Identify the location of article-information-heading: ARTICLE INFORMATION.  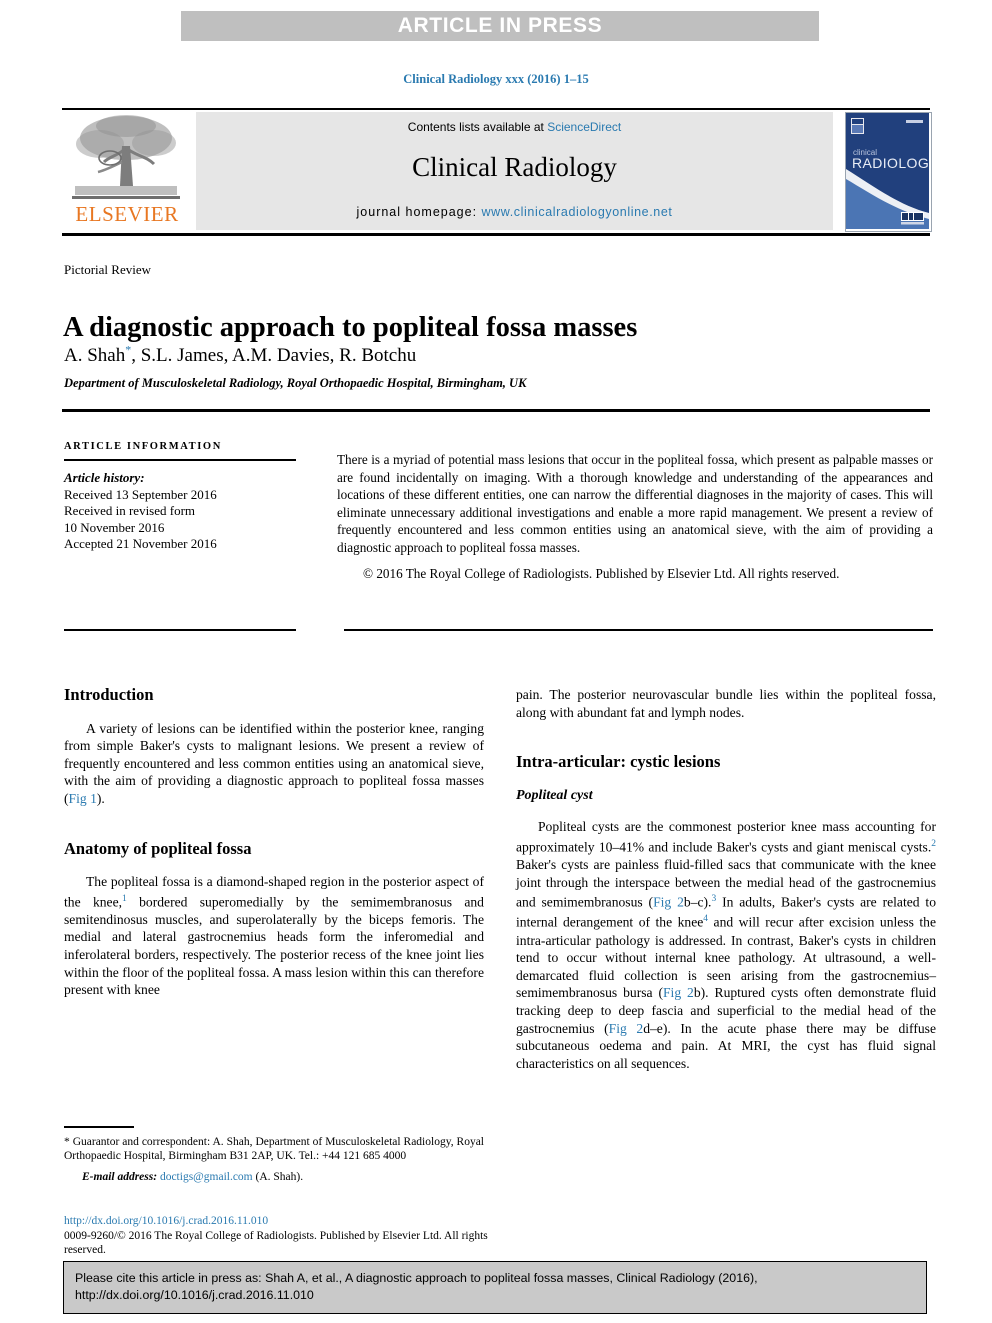
(143, 446).